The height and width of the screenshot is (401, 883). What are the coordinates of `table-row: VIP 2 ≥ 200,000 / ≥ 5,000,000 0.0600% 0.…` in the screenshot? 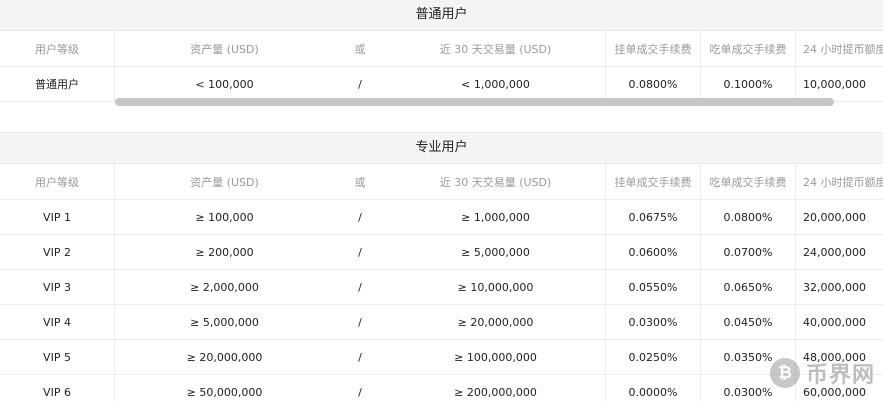 It's located at (441, 252).